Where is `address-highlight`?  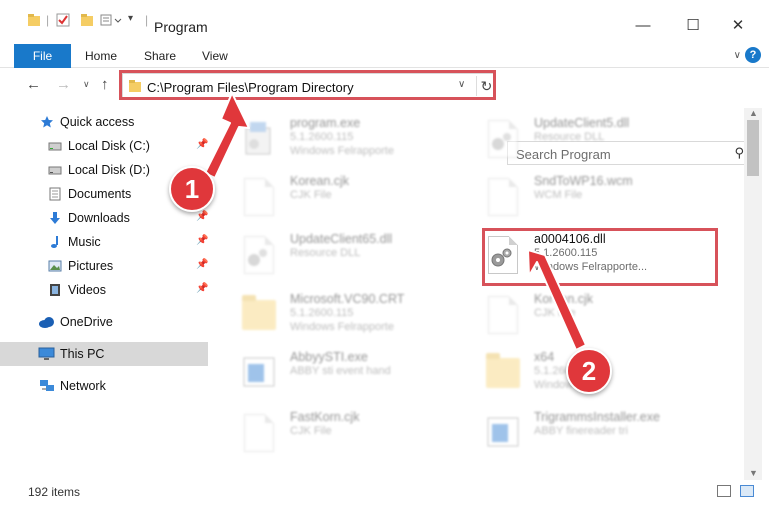 address-highlight is located at coordinates (307, 85).